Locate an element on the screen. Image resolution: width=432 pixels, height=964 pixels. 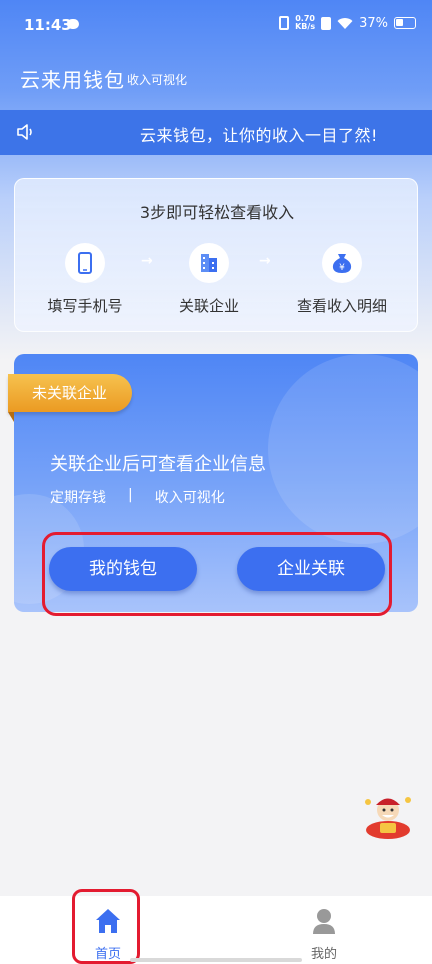
tab-mine: 我的 is located at coordinates (324, 930).